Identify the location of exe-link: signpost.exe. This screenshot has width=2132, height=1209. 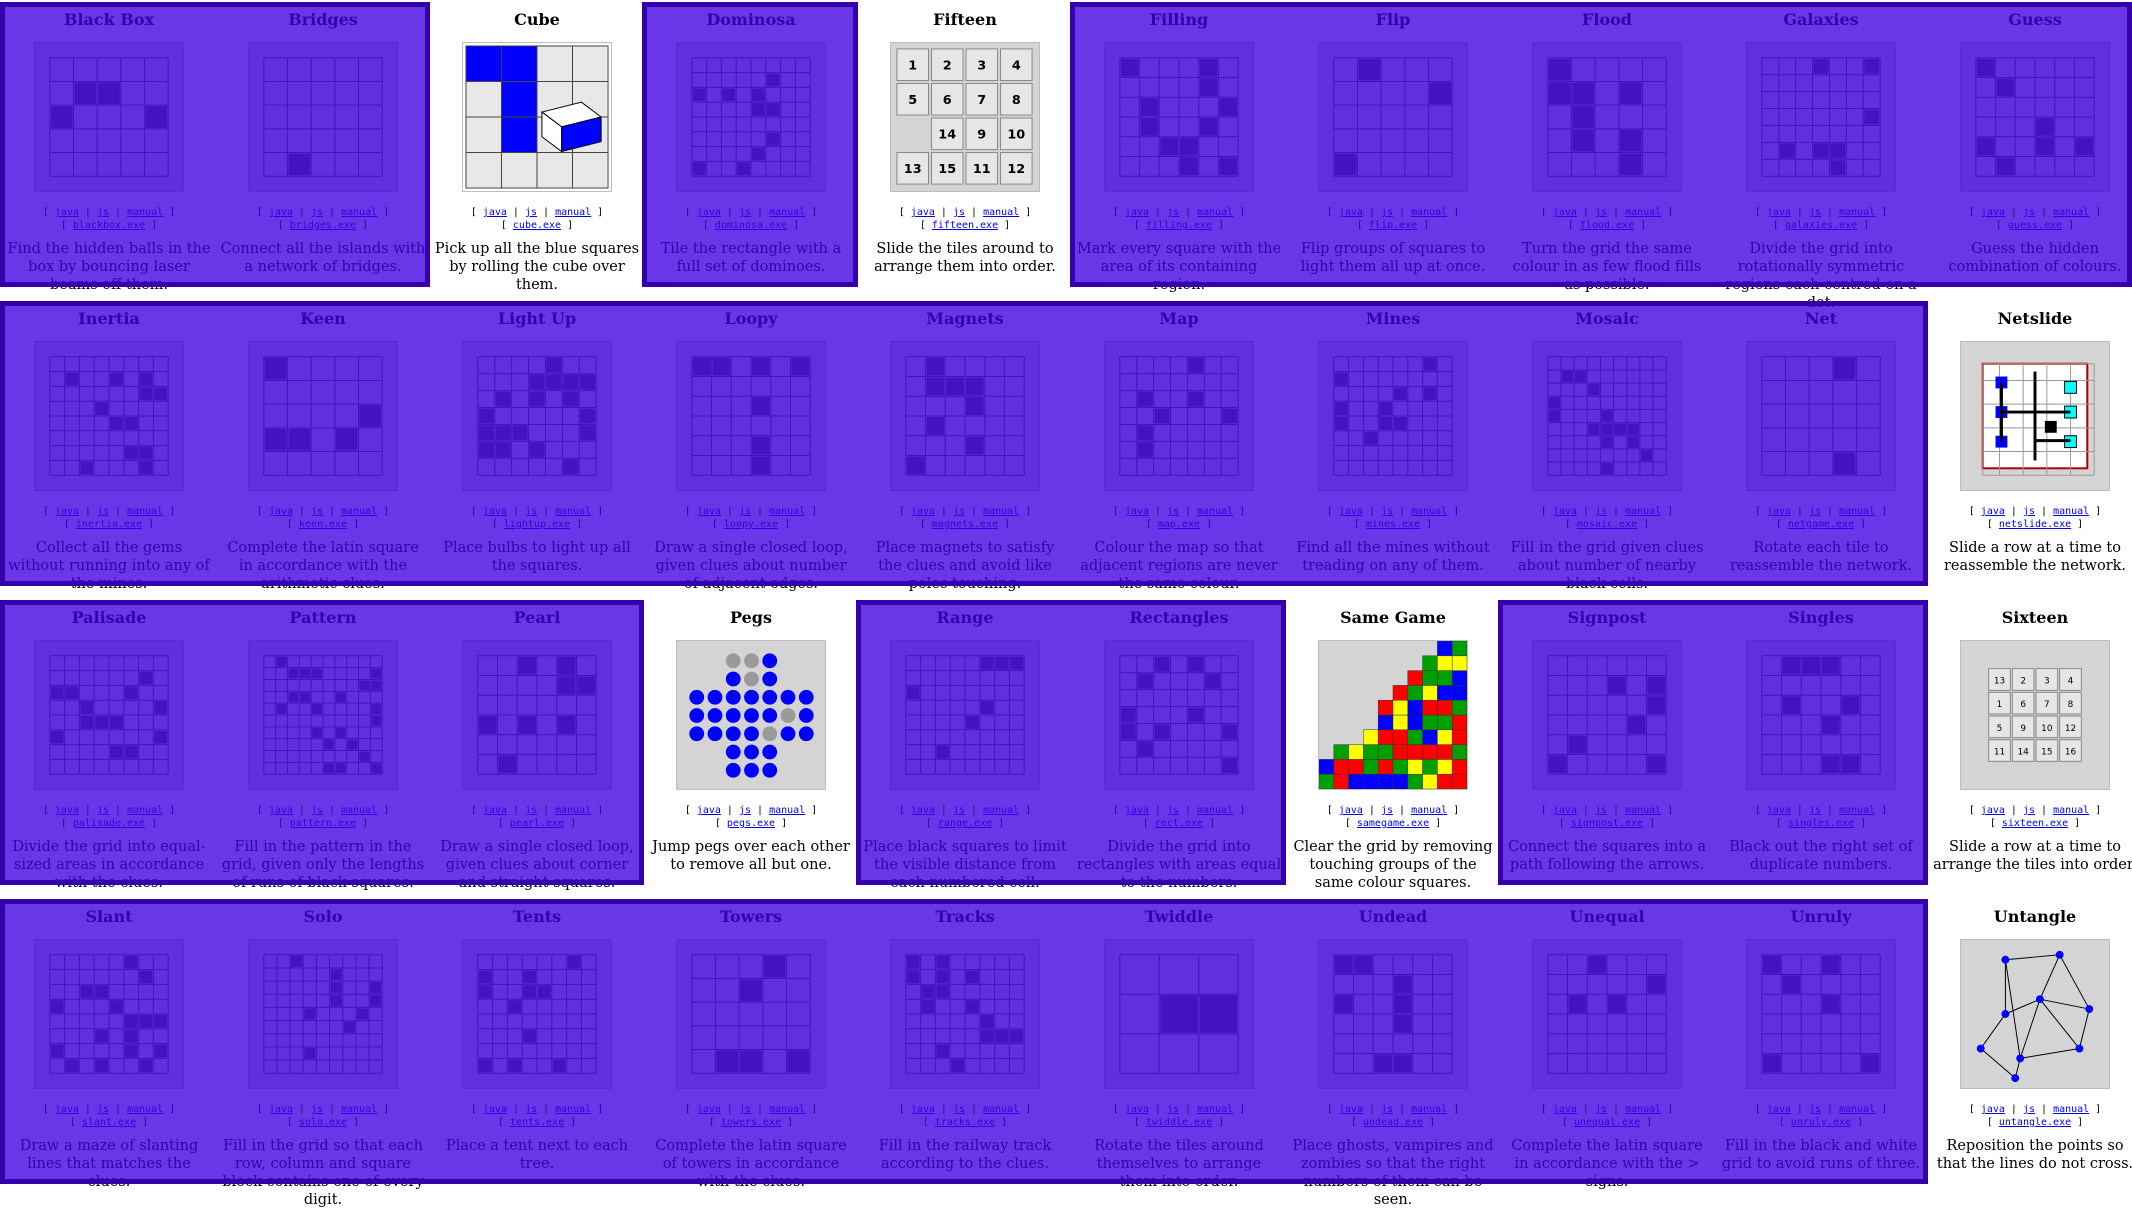
(1607, 823).